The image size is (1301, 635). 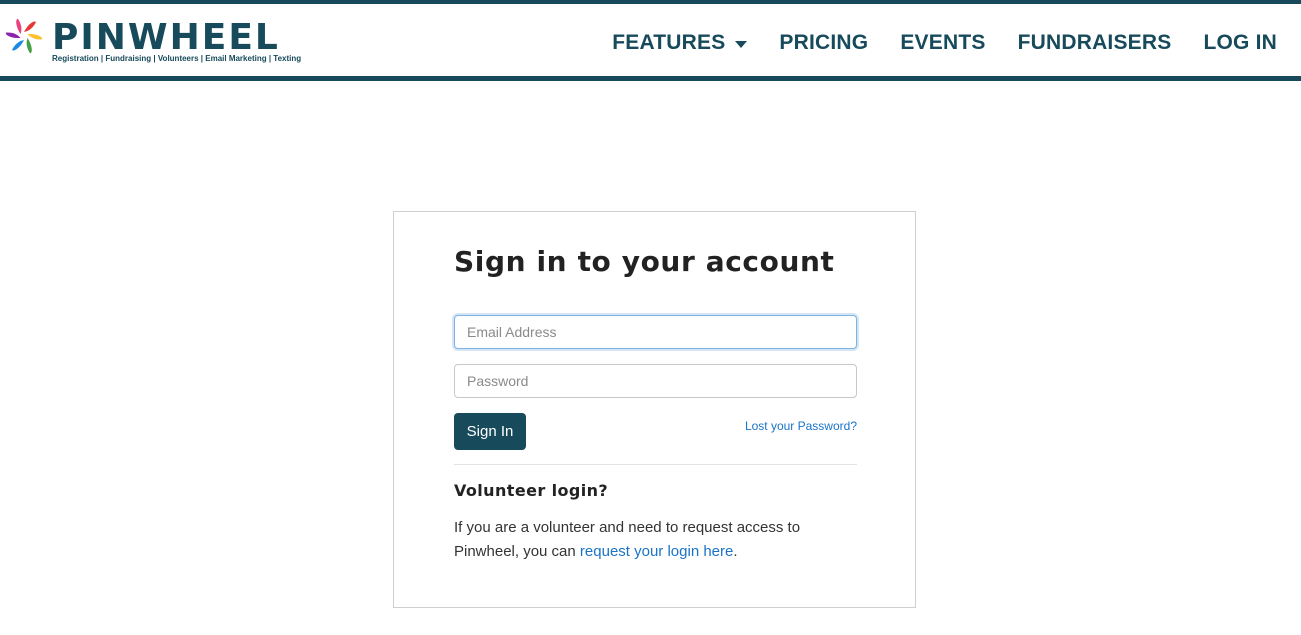 What do you see at coordinates (656, 551) in the screenshot?
I see `request-login-link: request your login here` at bounding box center [656, 551].